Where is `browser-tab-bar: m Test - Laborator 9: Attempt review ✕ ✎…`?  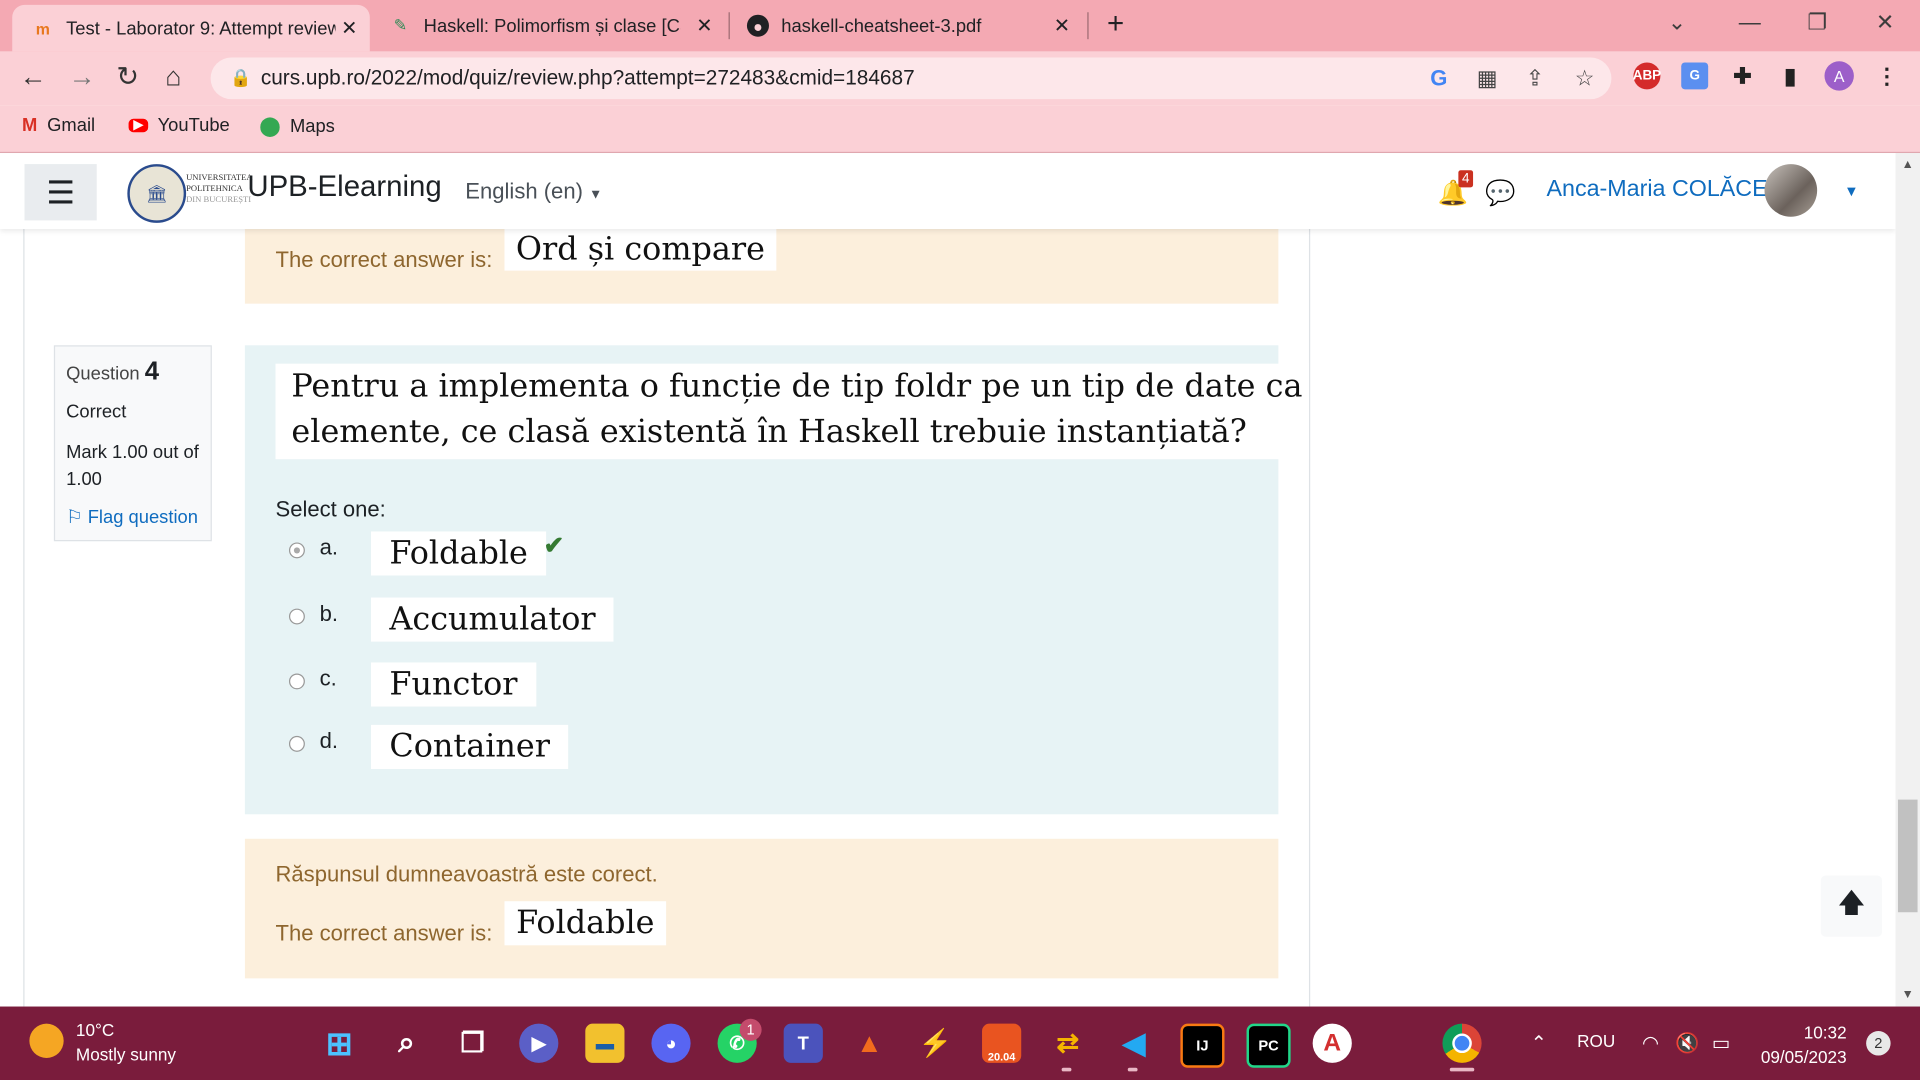 browser-tab-bar: m Test - Laborator 9: Attempt review ✕ ✎… is located at coordinates (960, 26).